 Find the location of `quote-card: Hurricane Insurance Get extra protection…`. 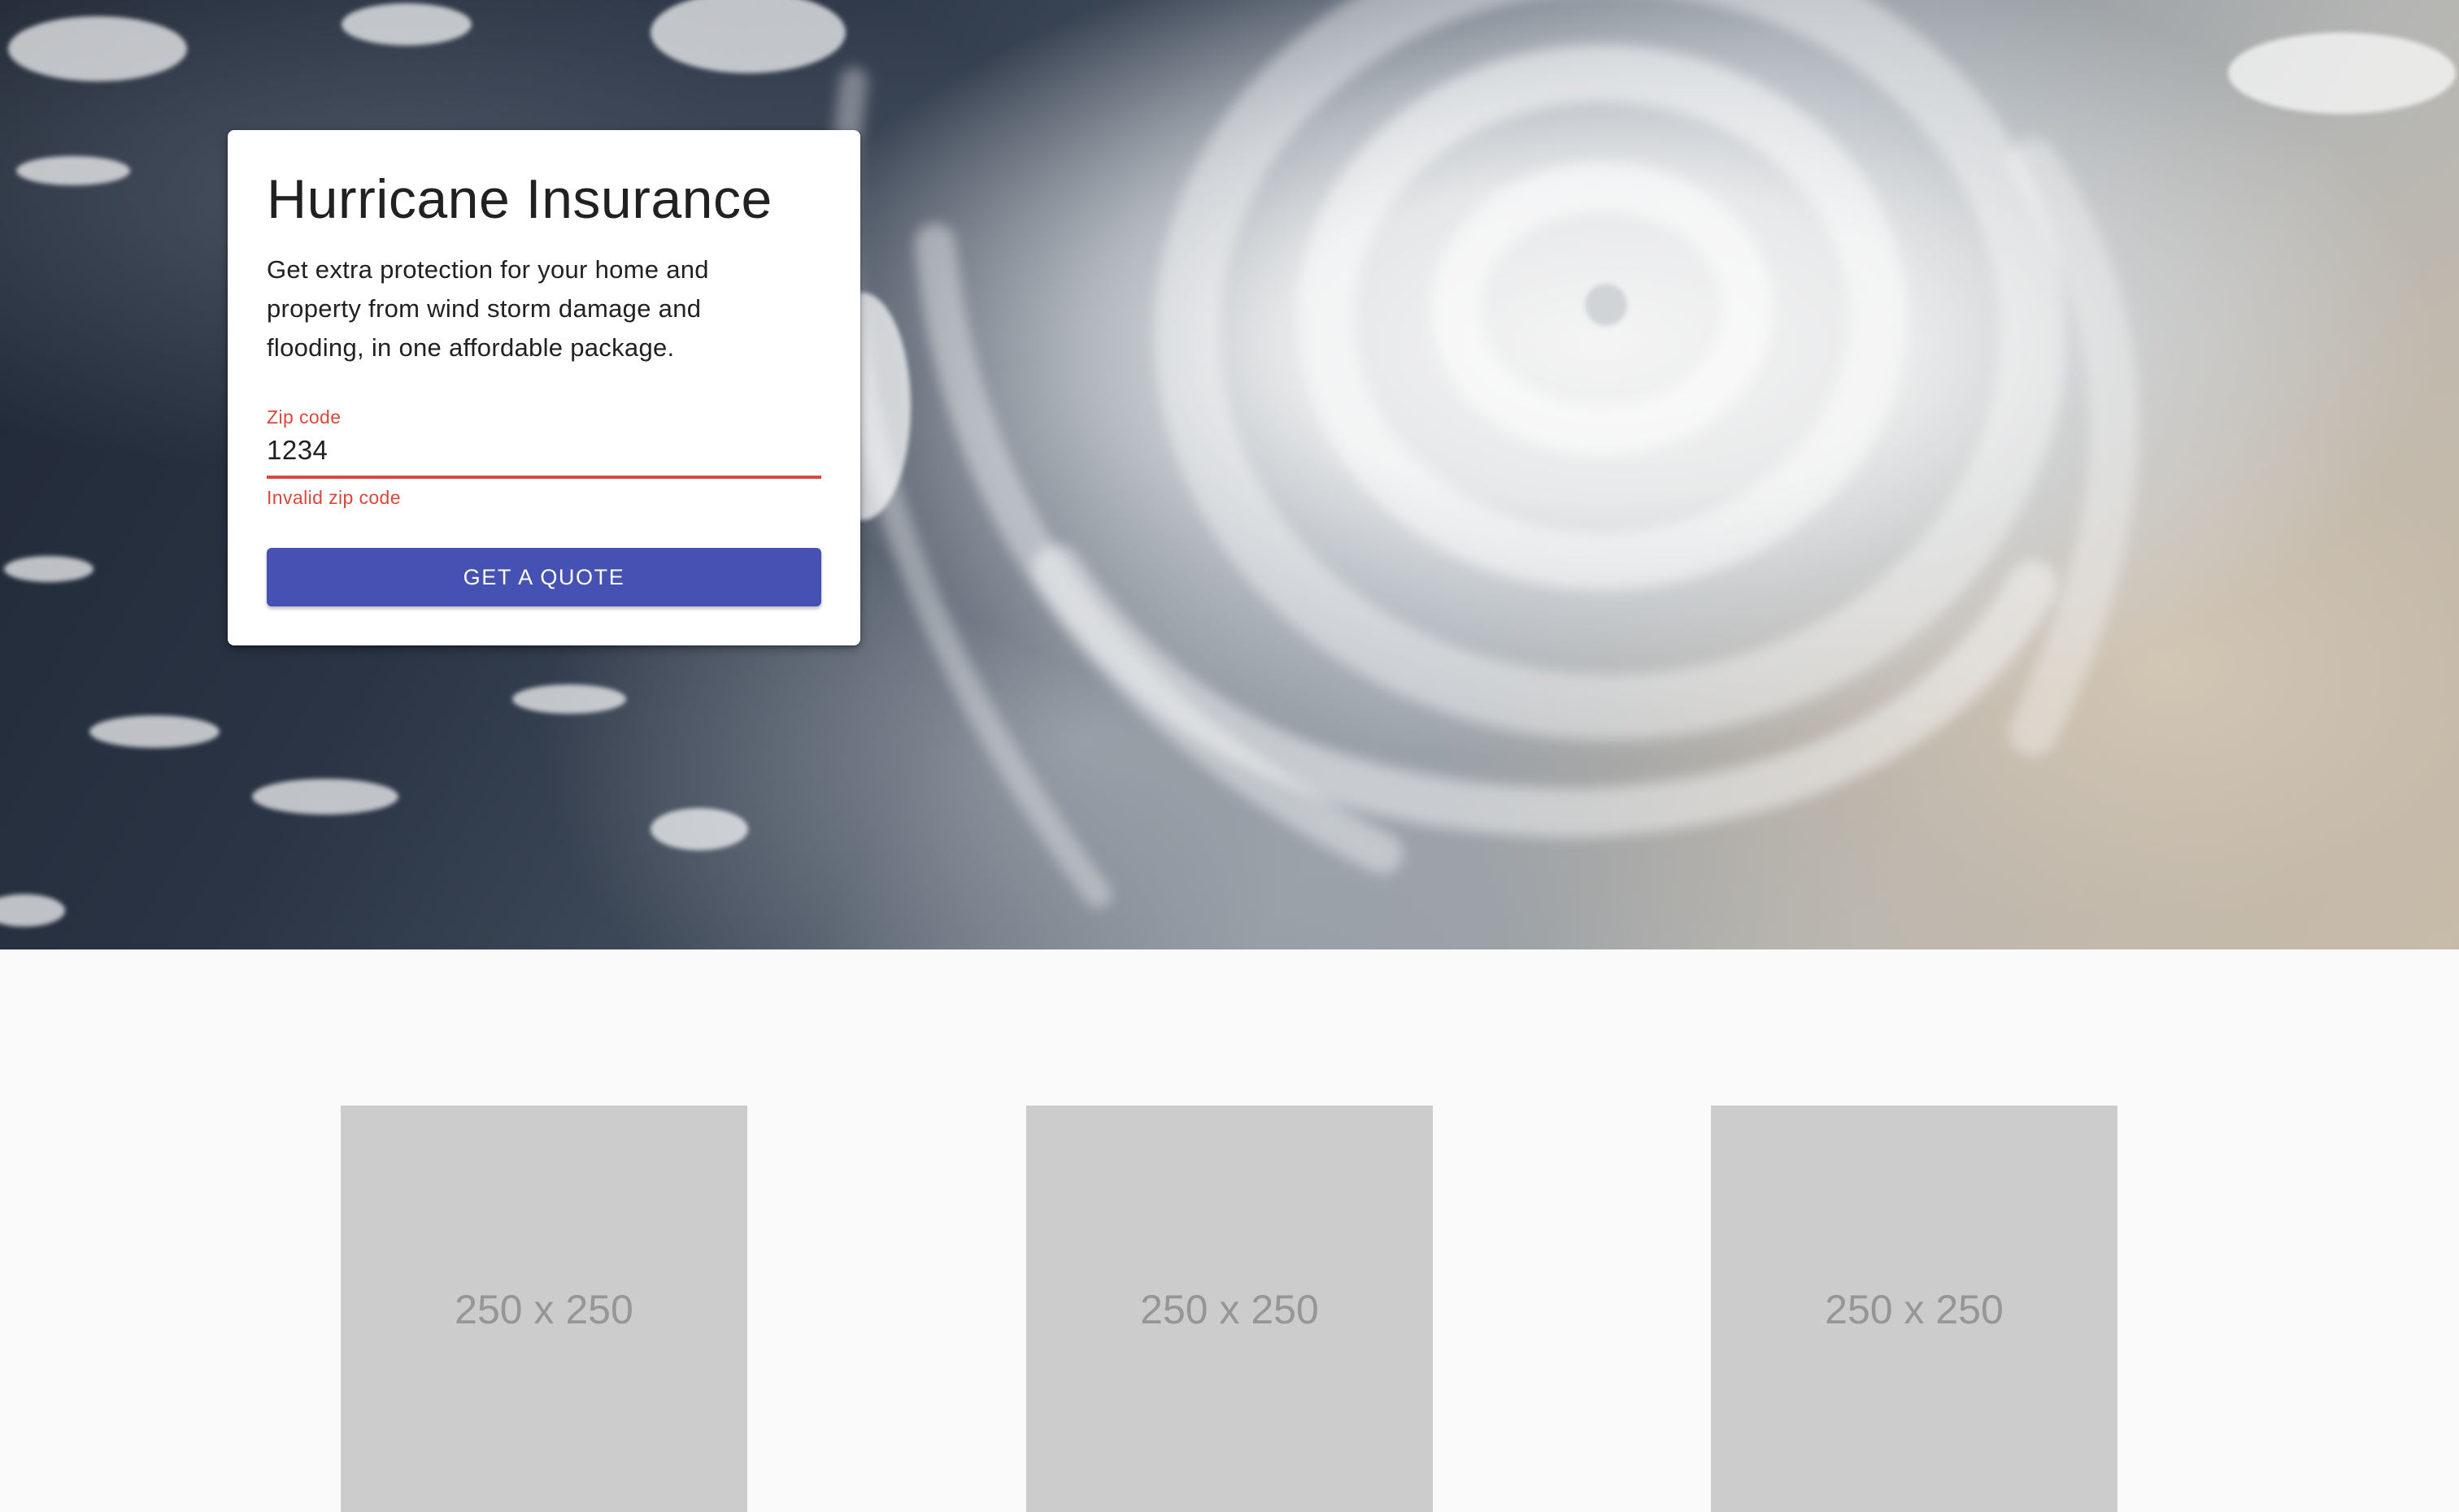

quote-card: Hurricane Insurance Get extra protection… is located at coordinates (544, 387).